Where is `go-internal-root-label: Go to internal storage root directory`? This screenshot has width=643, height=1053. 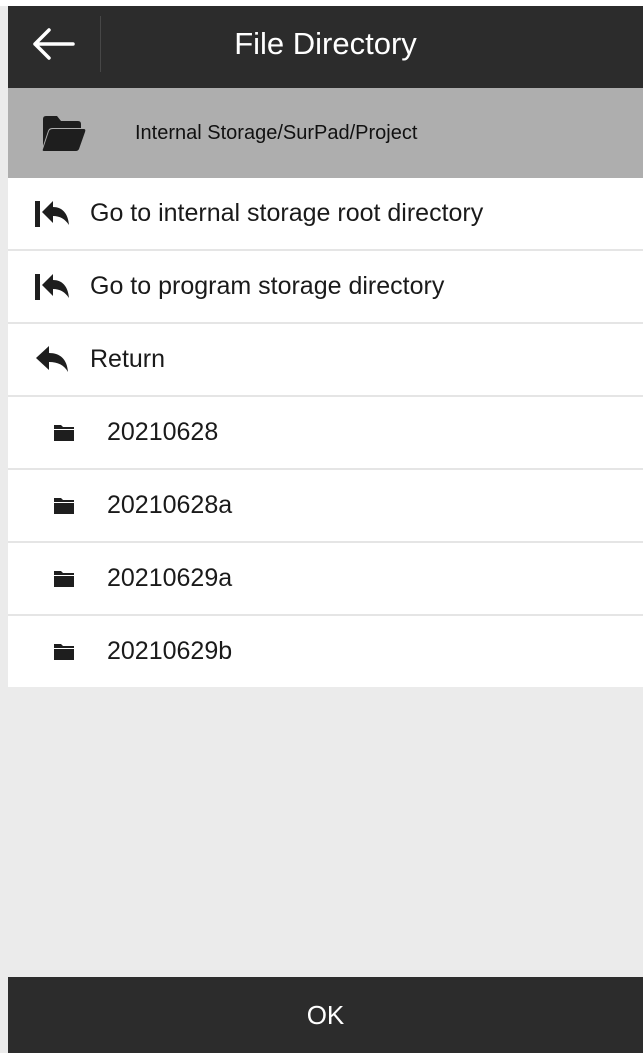 go-internal-root-label: Go to internal storage root directory is located at coordinates (287, 213).